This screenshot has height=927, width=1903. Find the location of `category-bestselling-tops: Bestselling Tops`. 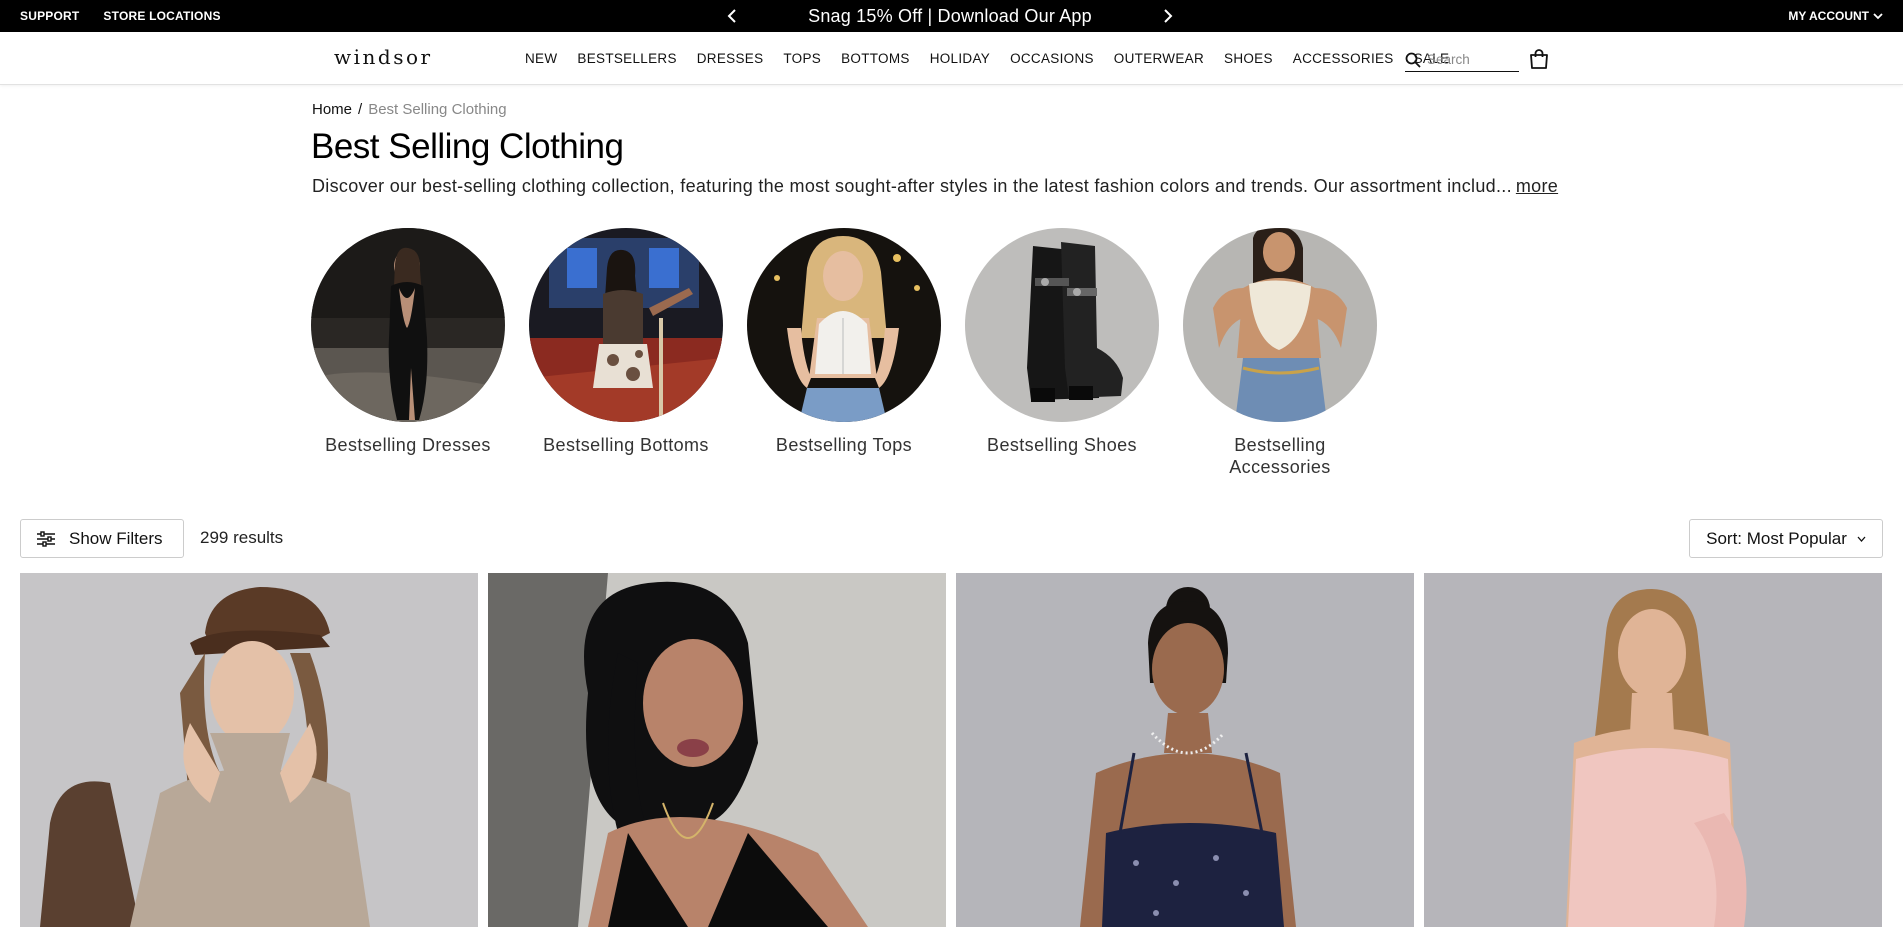

category-bestselling-tops: Bestselling Tops is located at coordinates (844, 353).